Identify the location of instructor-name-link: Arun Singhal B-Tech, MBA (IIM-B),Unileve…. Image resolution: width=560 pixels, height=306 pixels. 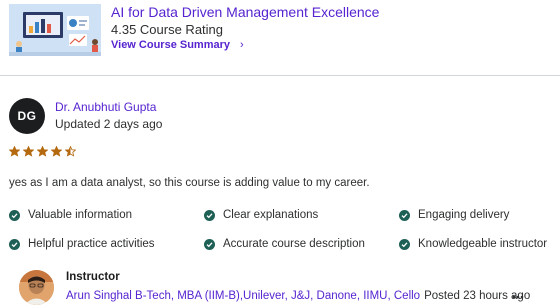
(243, 296).